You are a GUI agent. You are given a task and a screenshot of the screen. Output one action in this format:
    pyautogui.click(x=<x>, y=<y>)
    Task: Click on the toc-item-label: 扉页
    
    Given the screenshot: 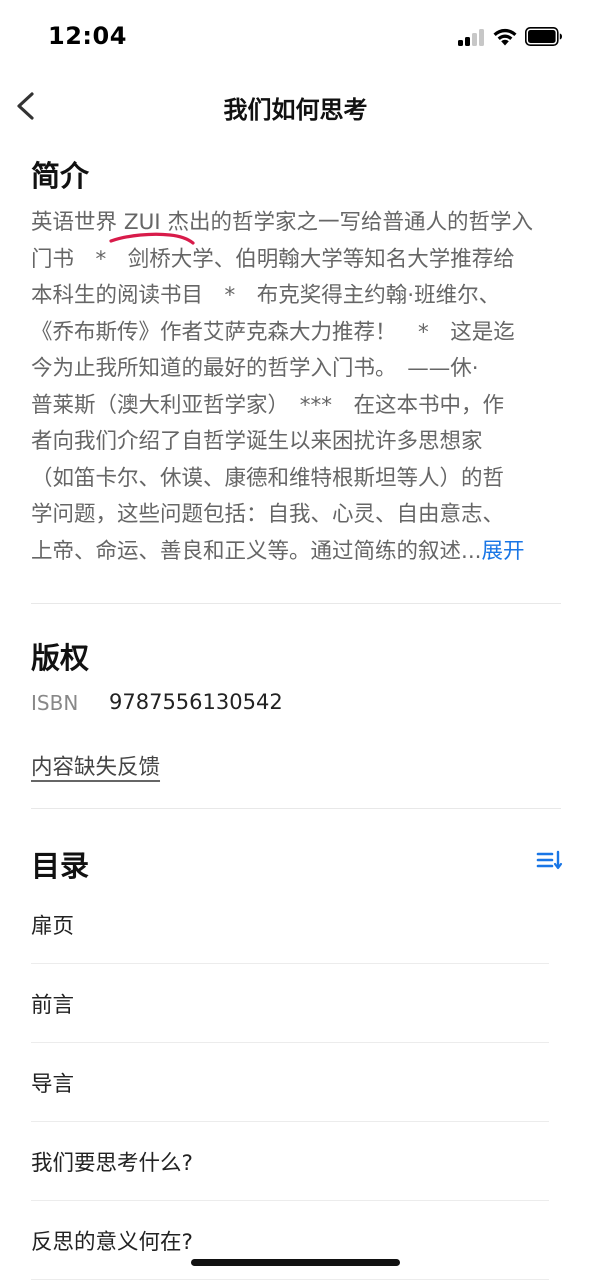 What is the action you would take?
    pyautogui.click(x=53, y=926)
    